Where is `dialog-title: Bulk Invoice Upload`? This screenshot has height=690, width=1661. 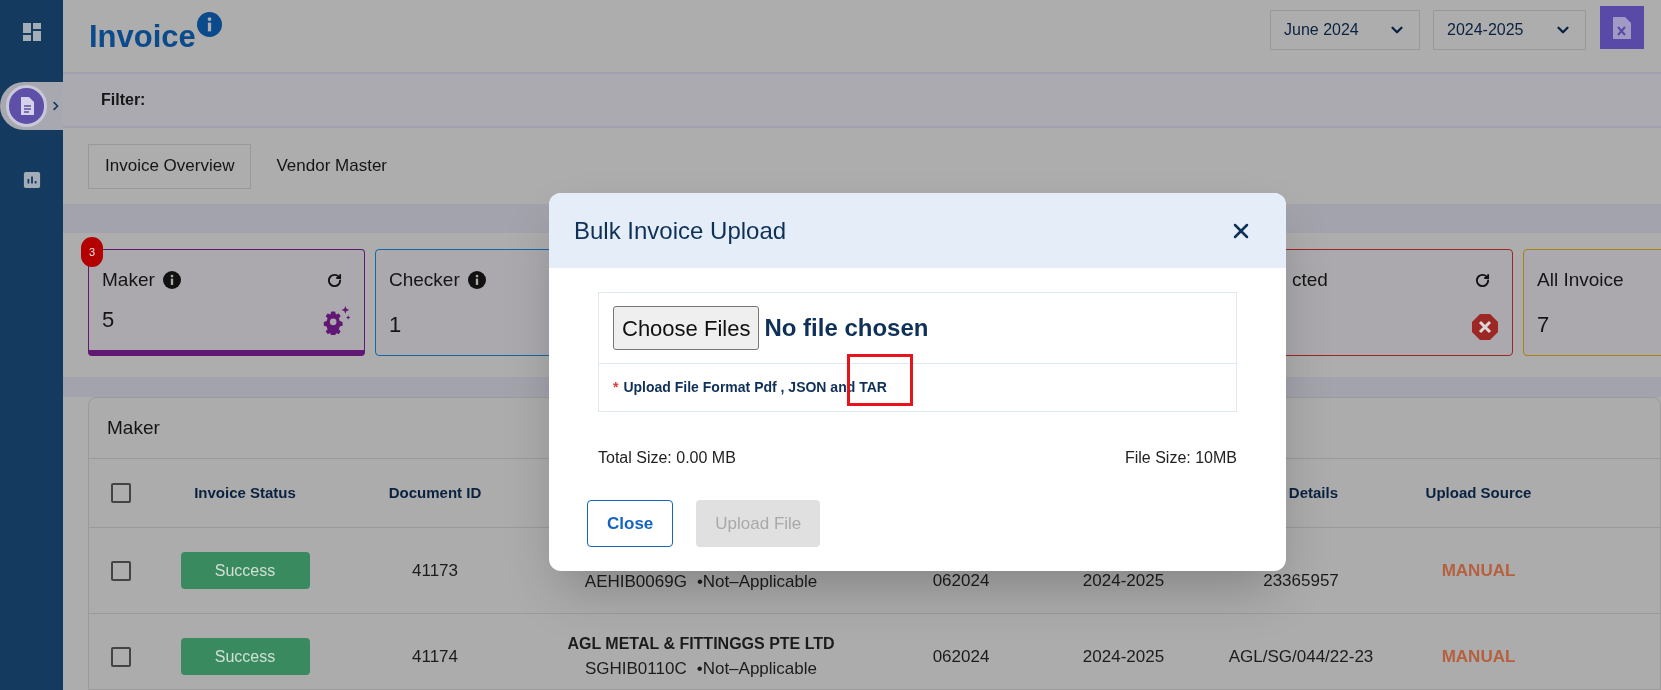 dialog-title: Bulk Invoice Upload is located at coordinates (680, 230).